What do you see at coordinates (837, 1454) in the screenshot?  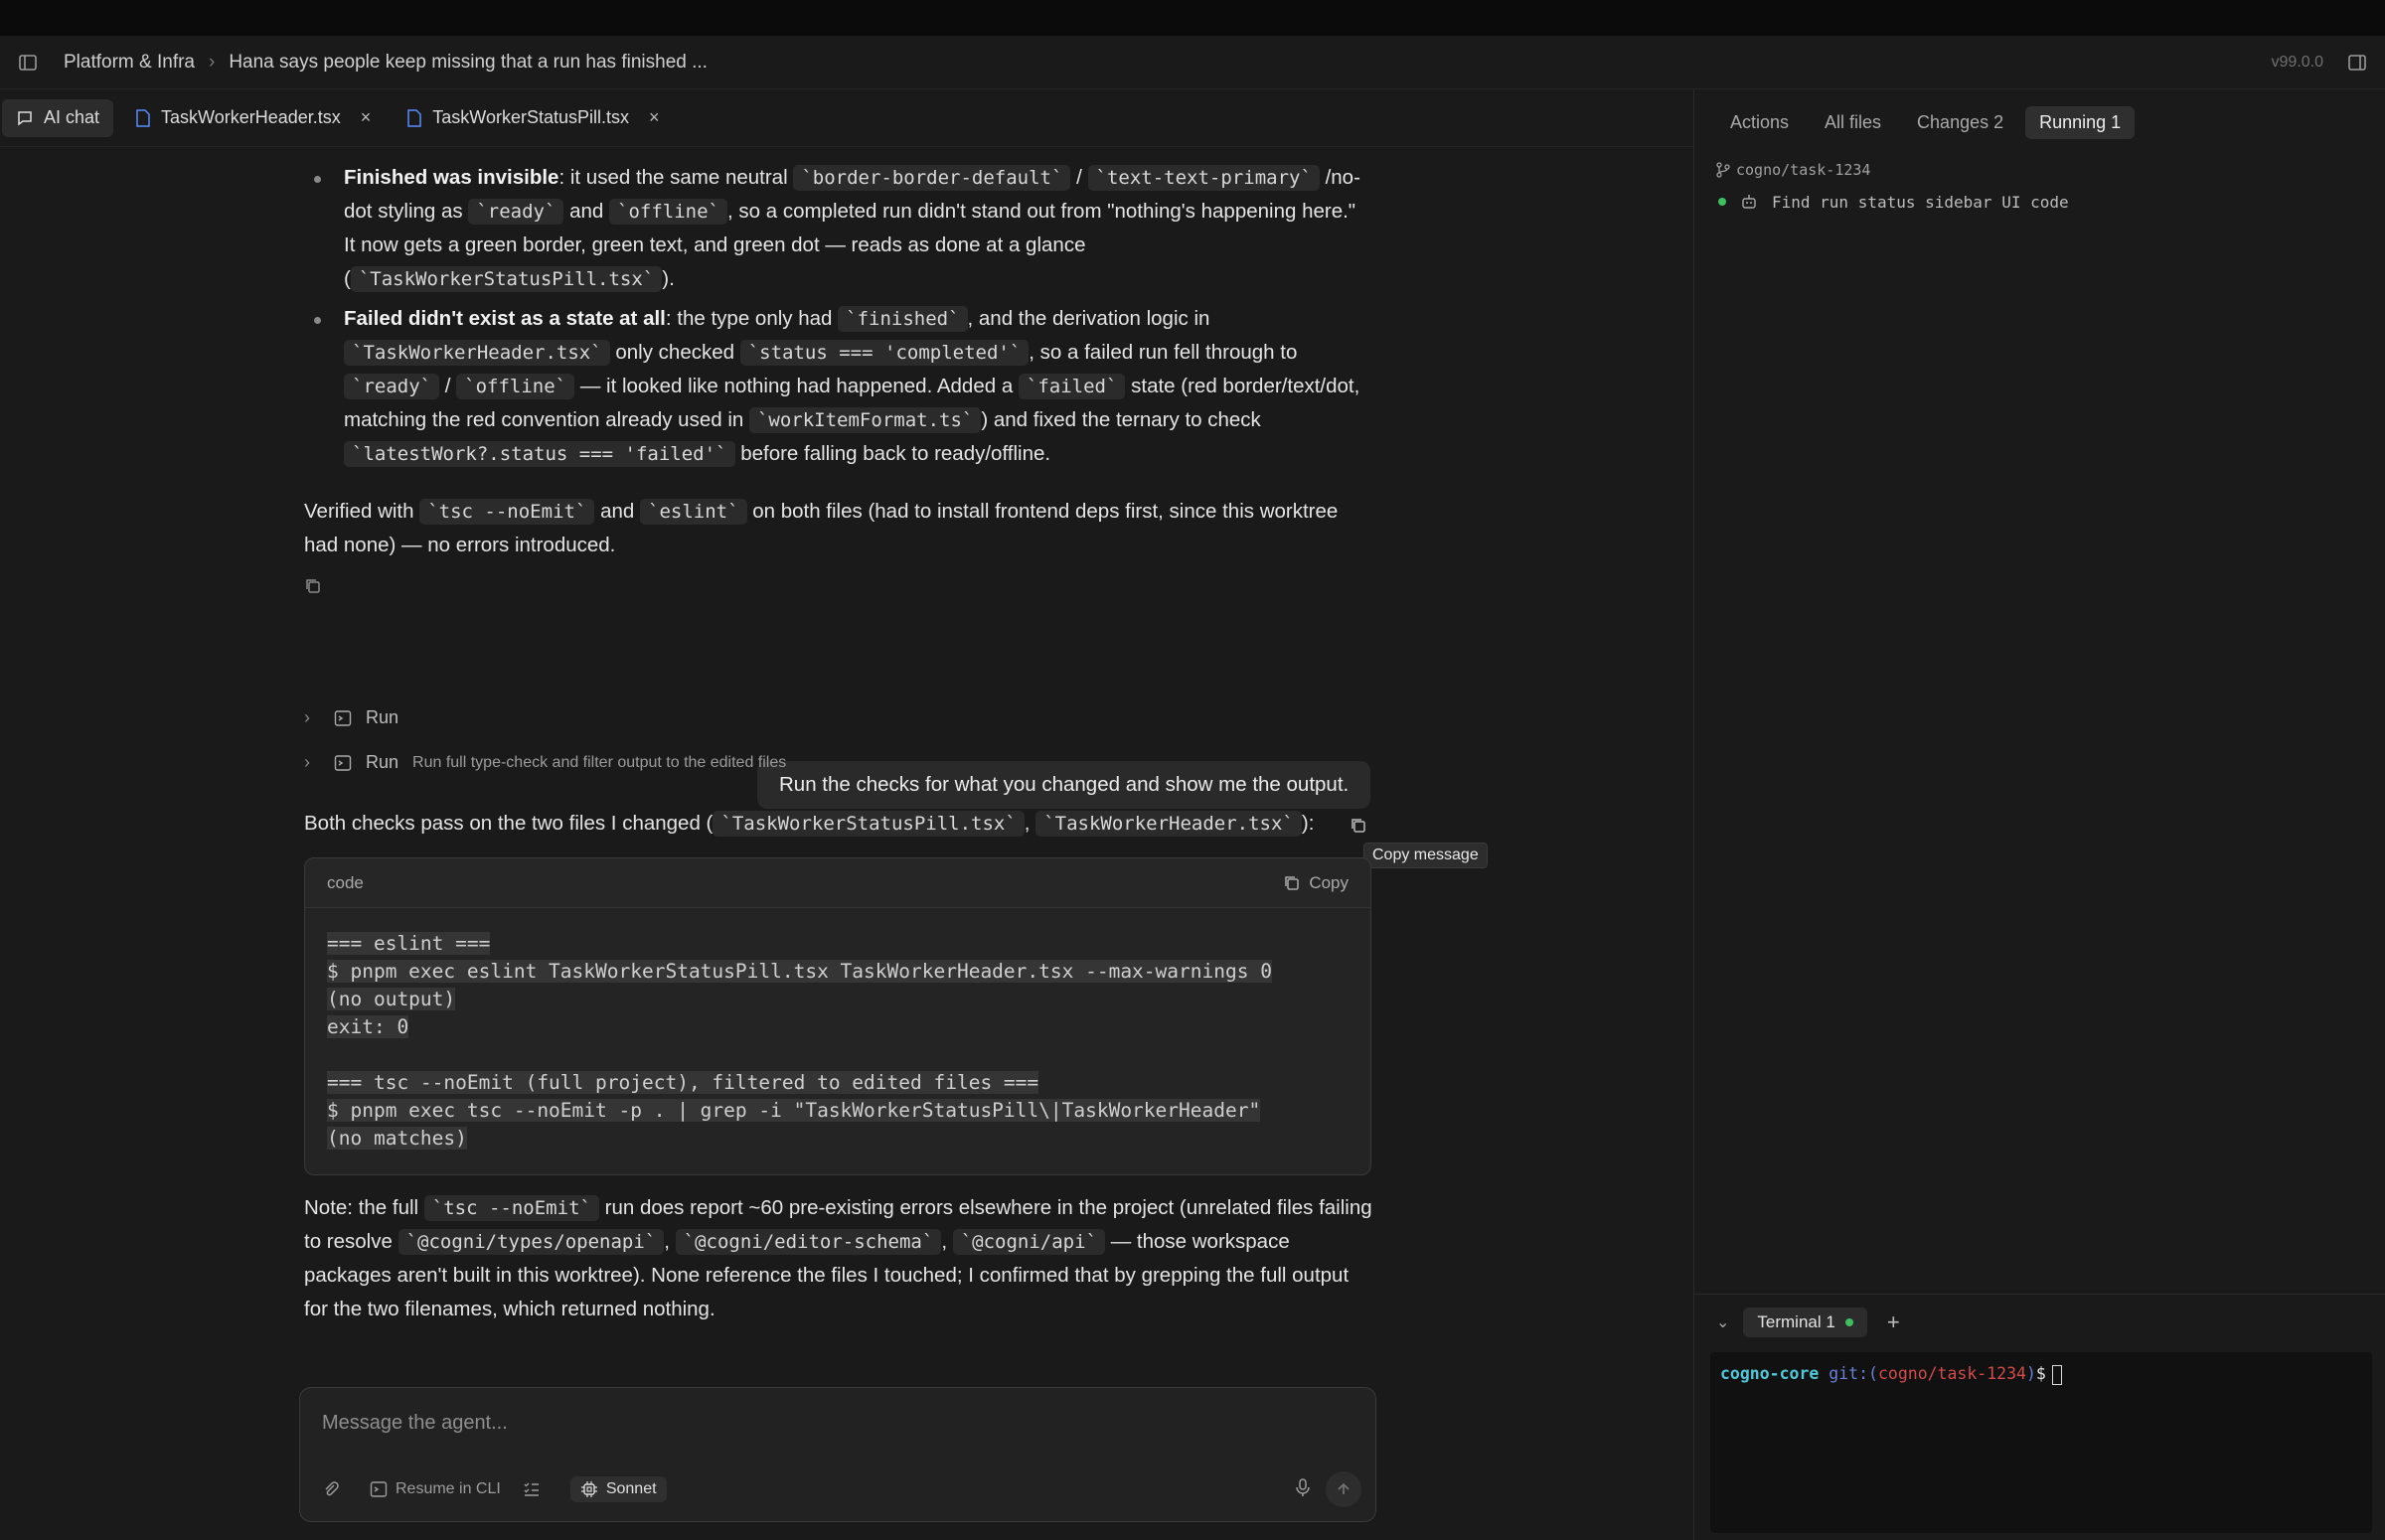 I see `message-composer: Resume in CLI Sonnet` at bounding box center [837, 1454].